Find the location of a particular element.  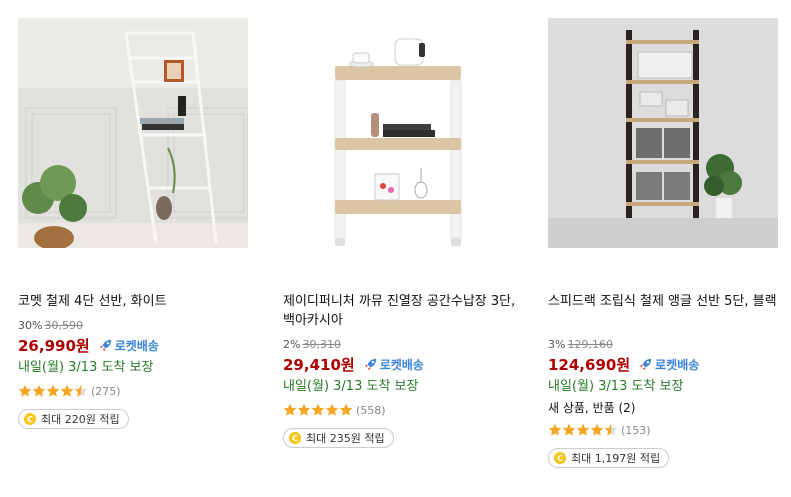

discount-rate: 30% is located at coordinates (30, 325).